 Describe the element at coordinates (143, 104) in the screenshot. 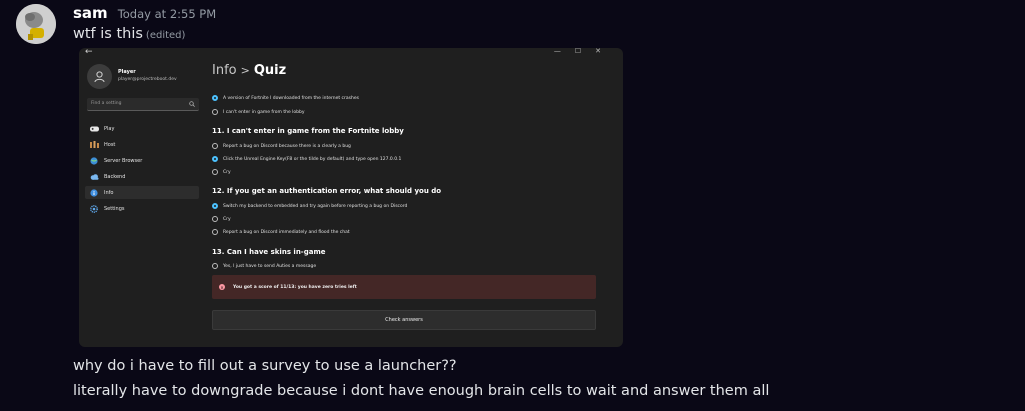

I see `search-input: Find a setting` at that location.